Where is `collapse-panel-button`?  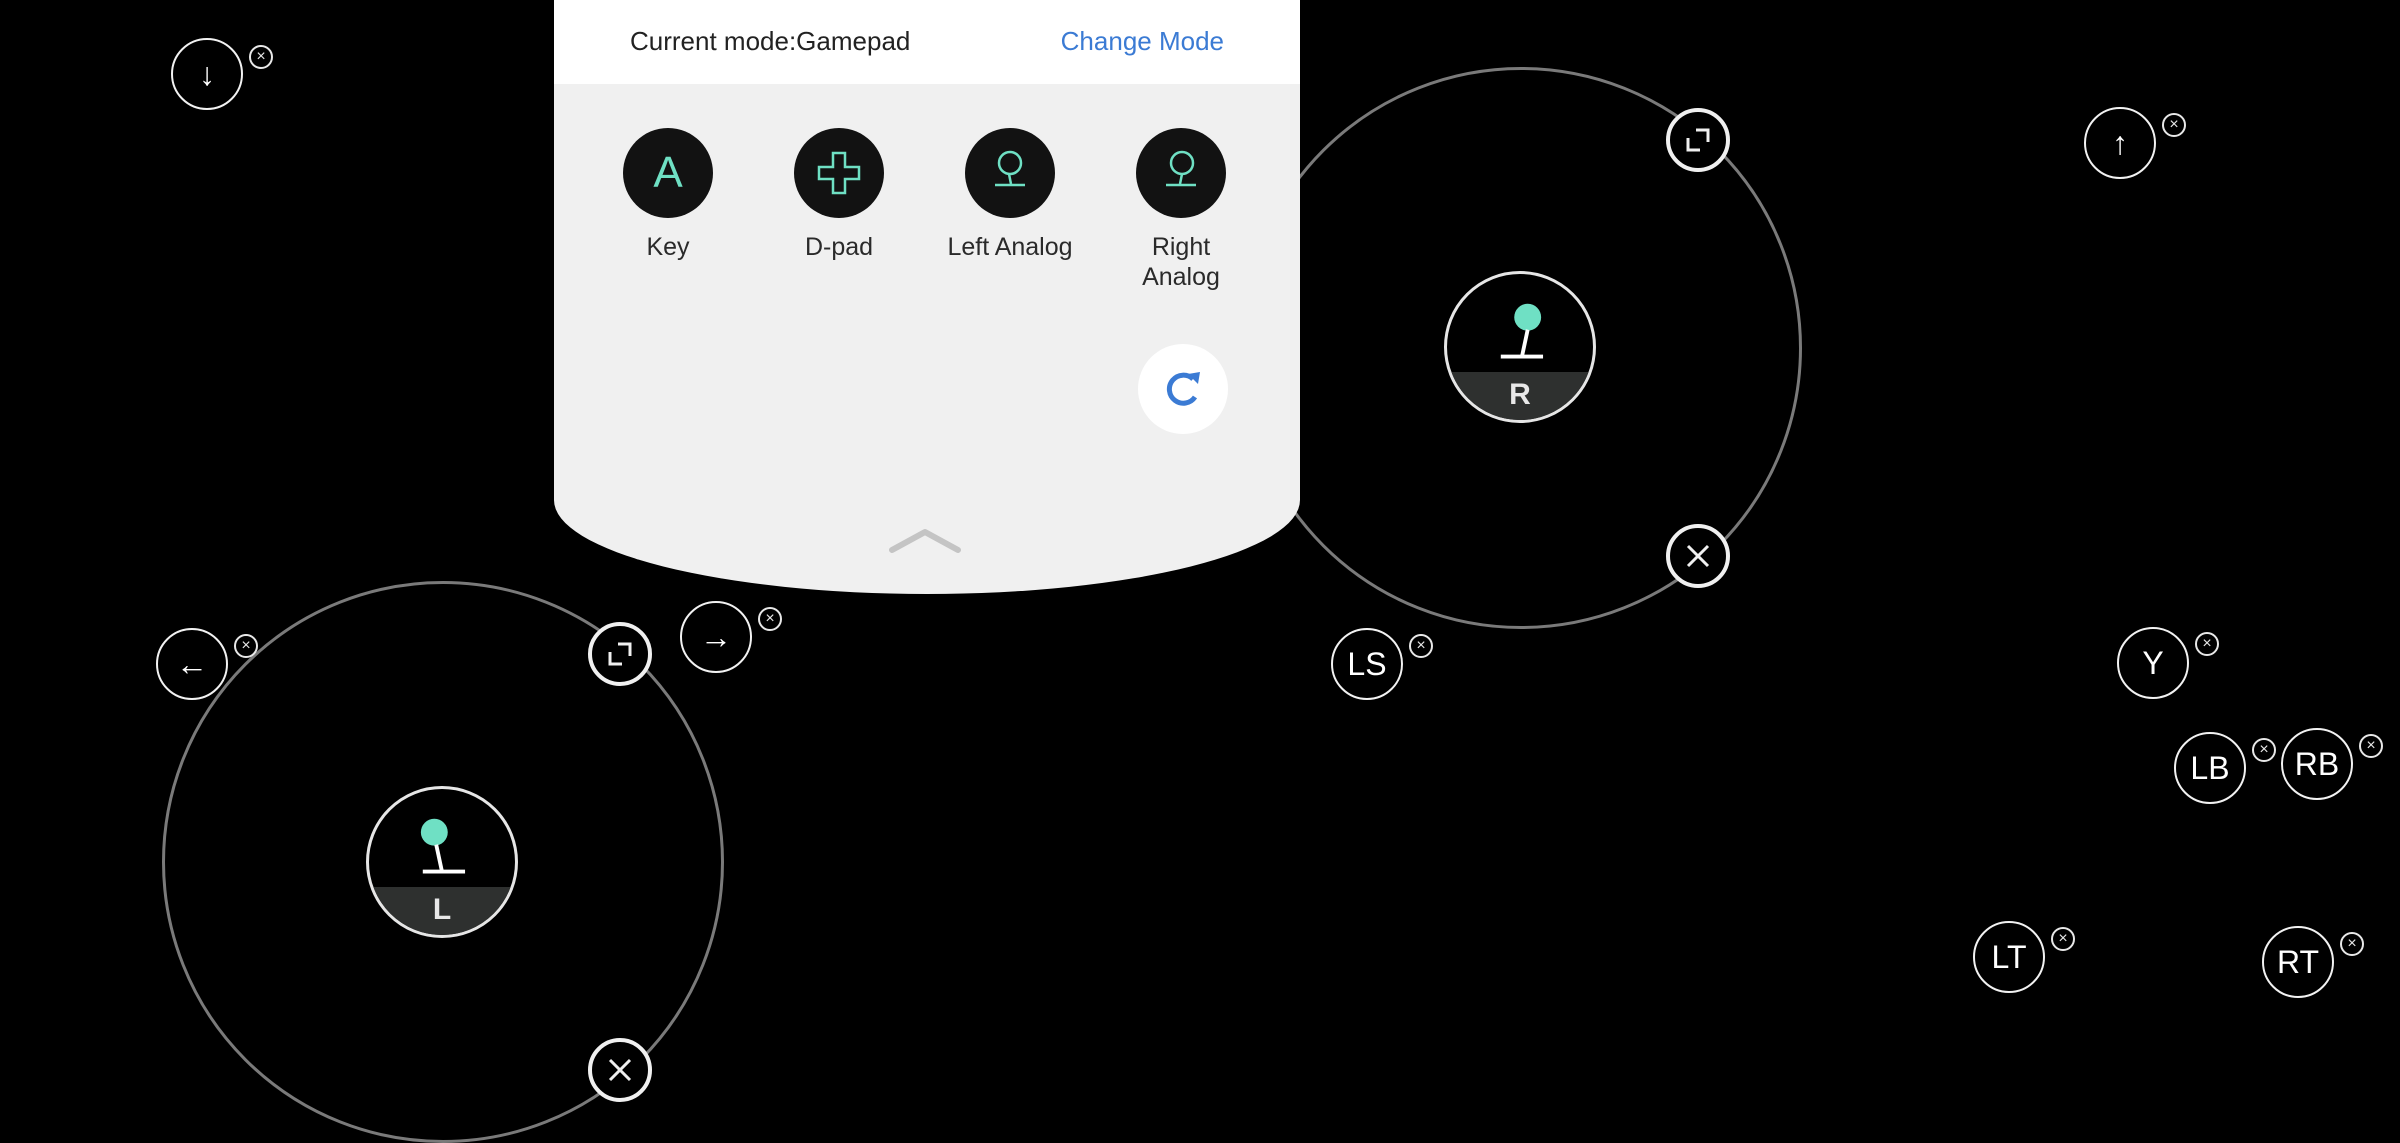 collapse-panel-button is located at coordinates (925, 541).